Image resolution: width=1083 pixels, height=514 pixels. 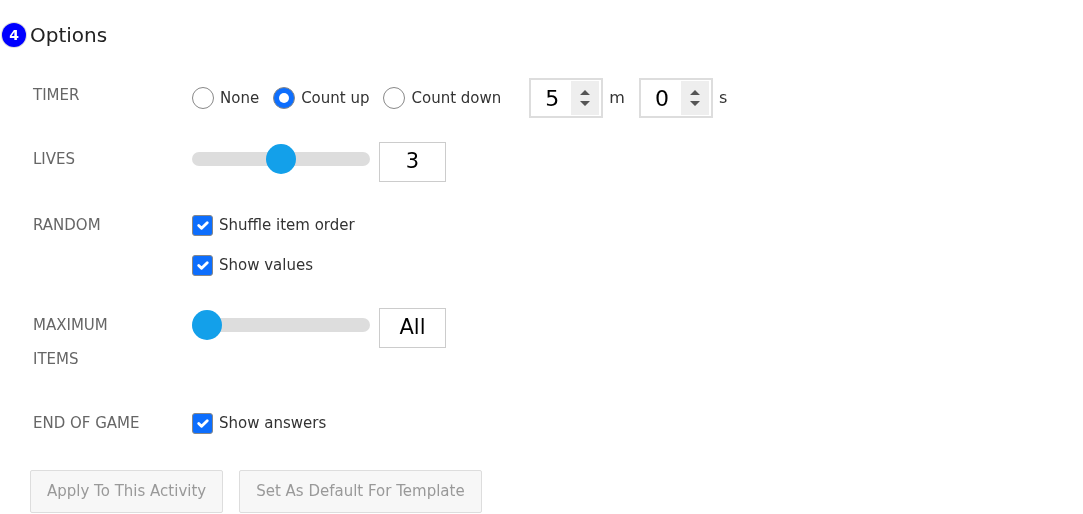 What do you see at coordinates (69, 35) in the screenshot?
I see `section-title: Options` at bounding box center [69, 35].